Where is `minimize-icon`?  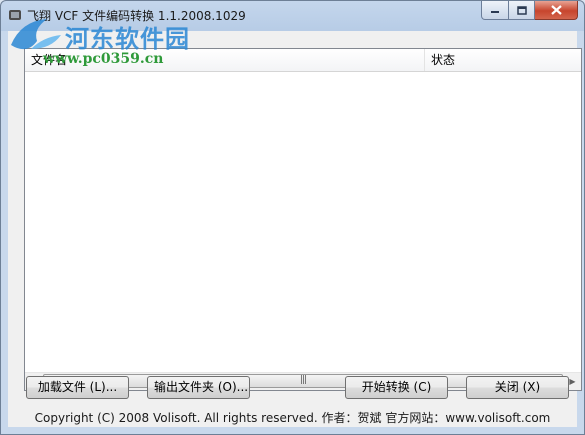 minimize-icon is located at coordinates (495, 12).